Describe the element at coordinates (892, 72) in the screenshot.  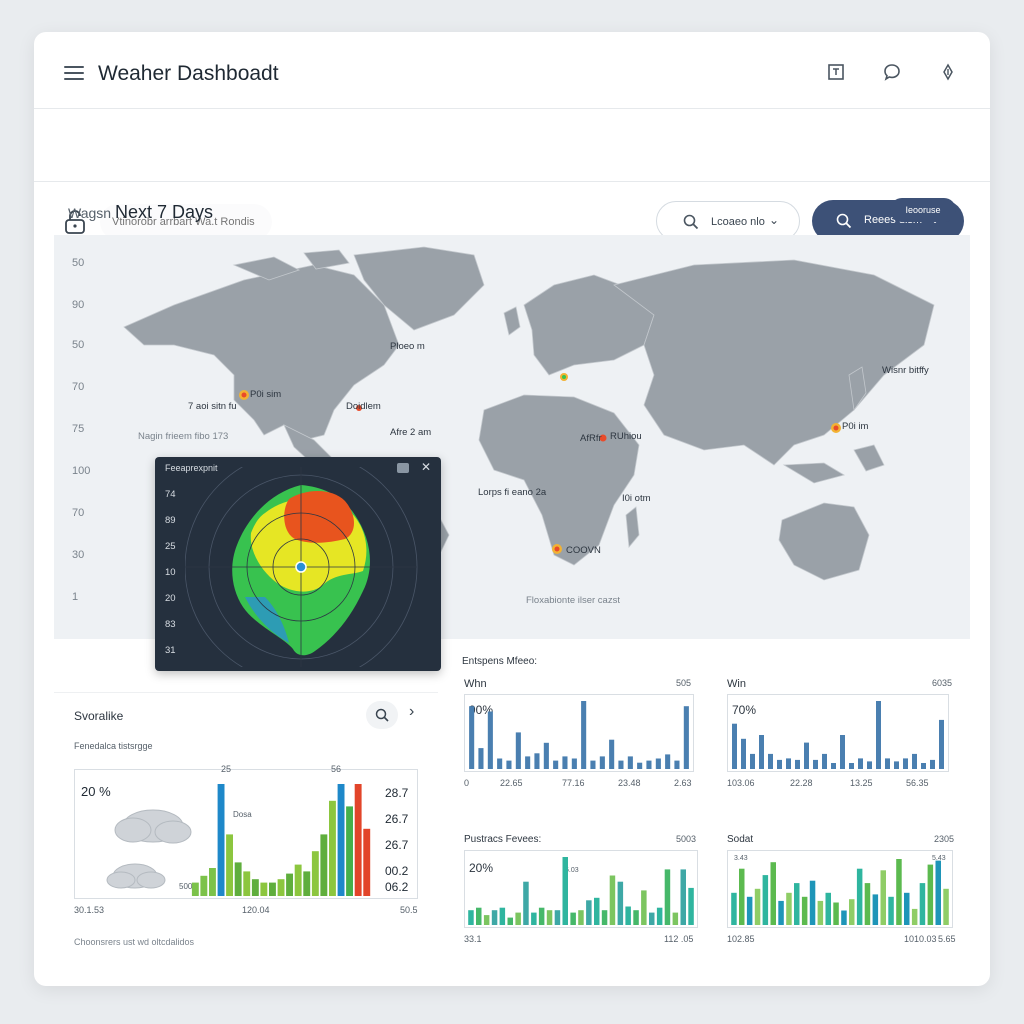
I see `chat-icon` at that location.